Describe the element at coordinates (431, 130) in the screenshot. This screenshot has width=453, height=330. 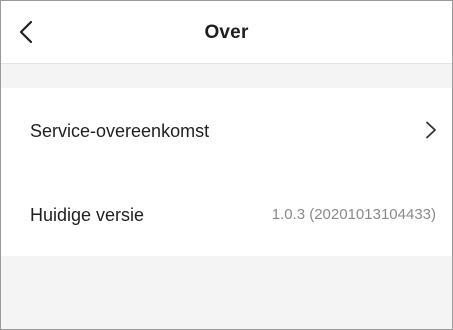
I see `chevron-right-icon` at that location.